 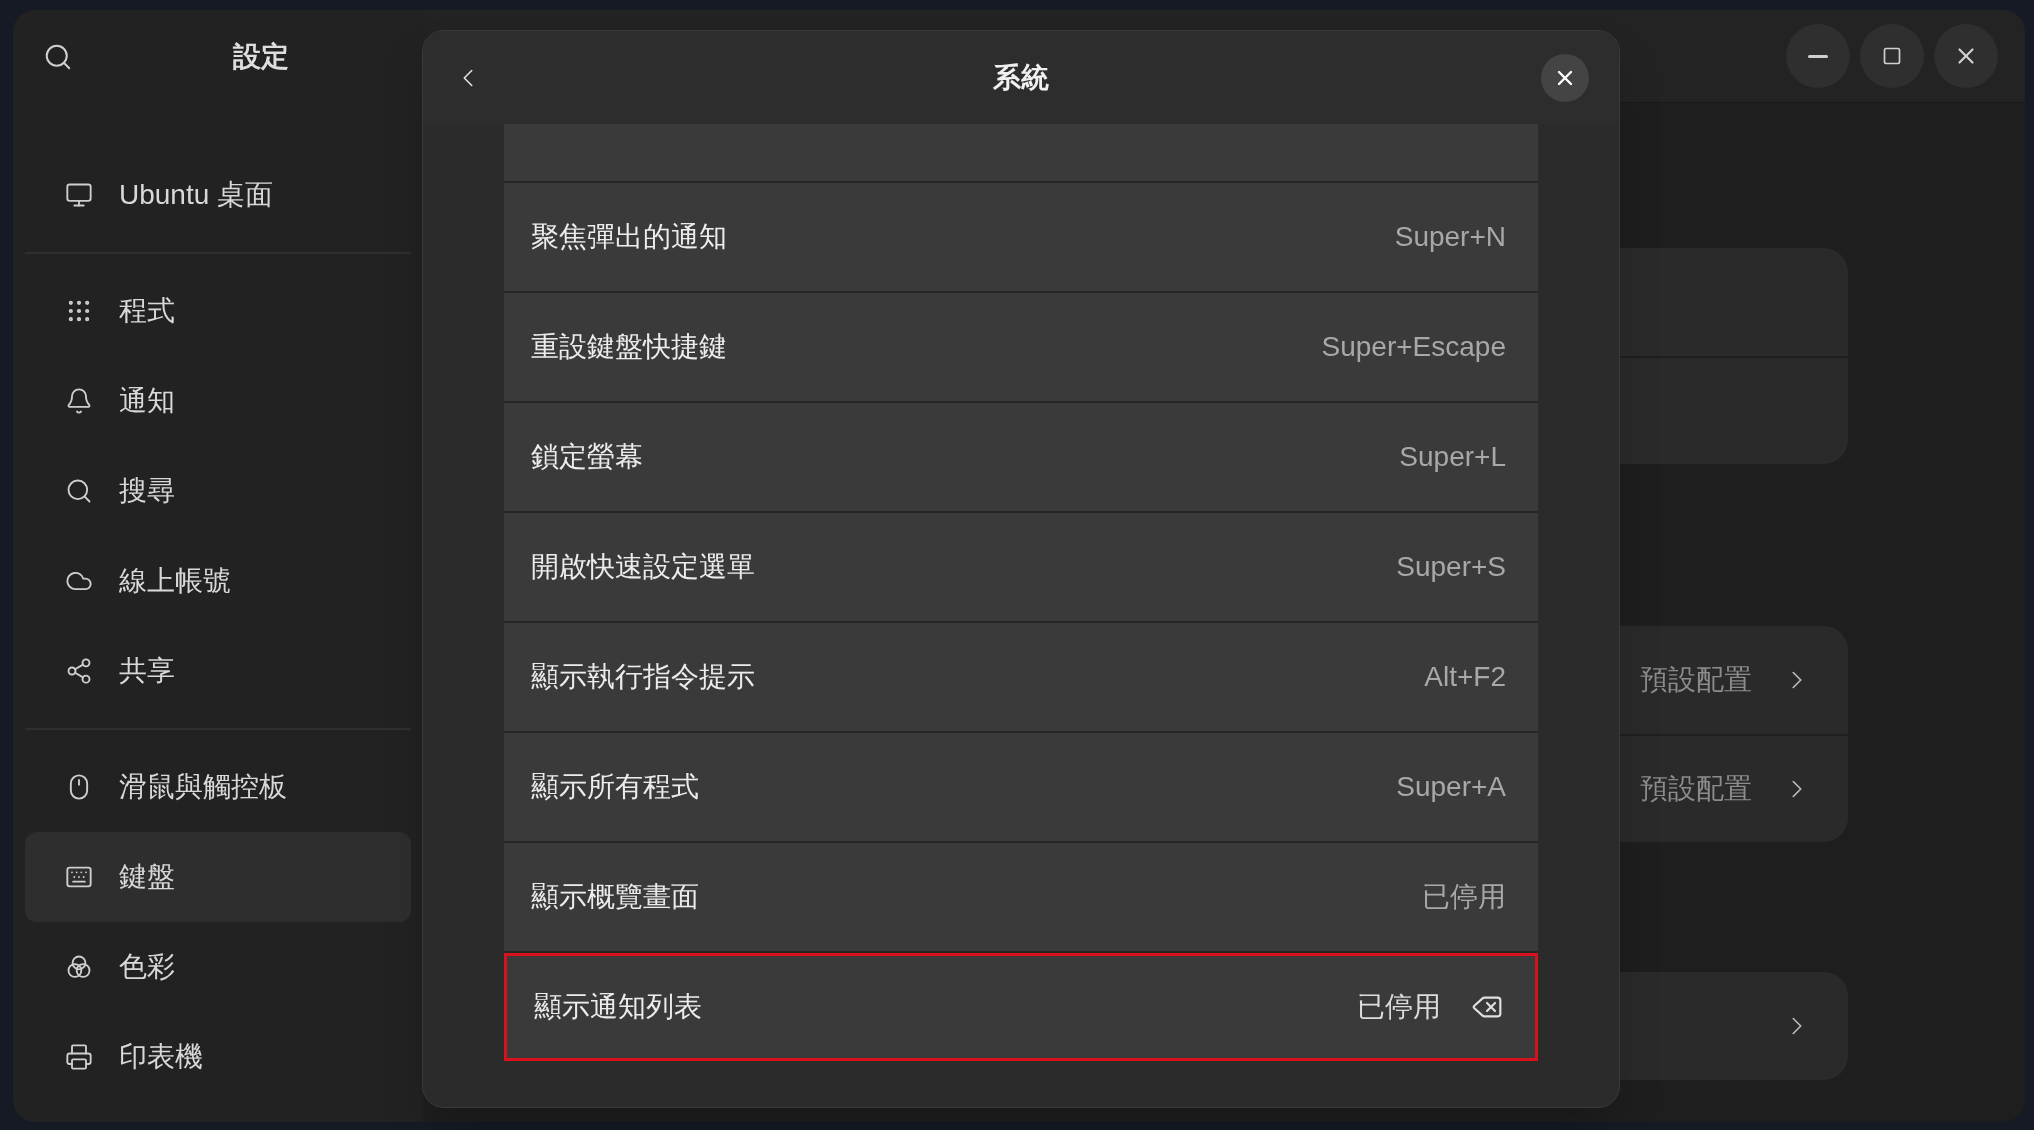 What do you see at coordinates (587, 457) in the screenshot?
I see `shortcut-label: 鎖定螢幕` at bounding box center [587, 457].